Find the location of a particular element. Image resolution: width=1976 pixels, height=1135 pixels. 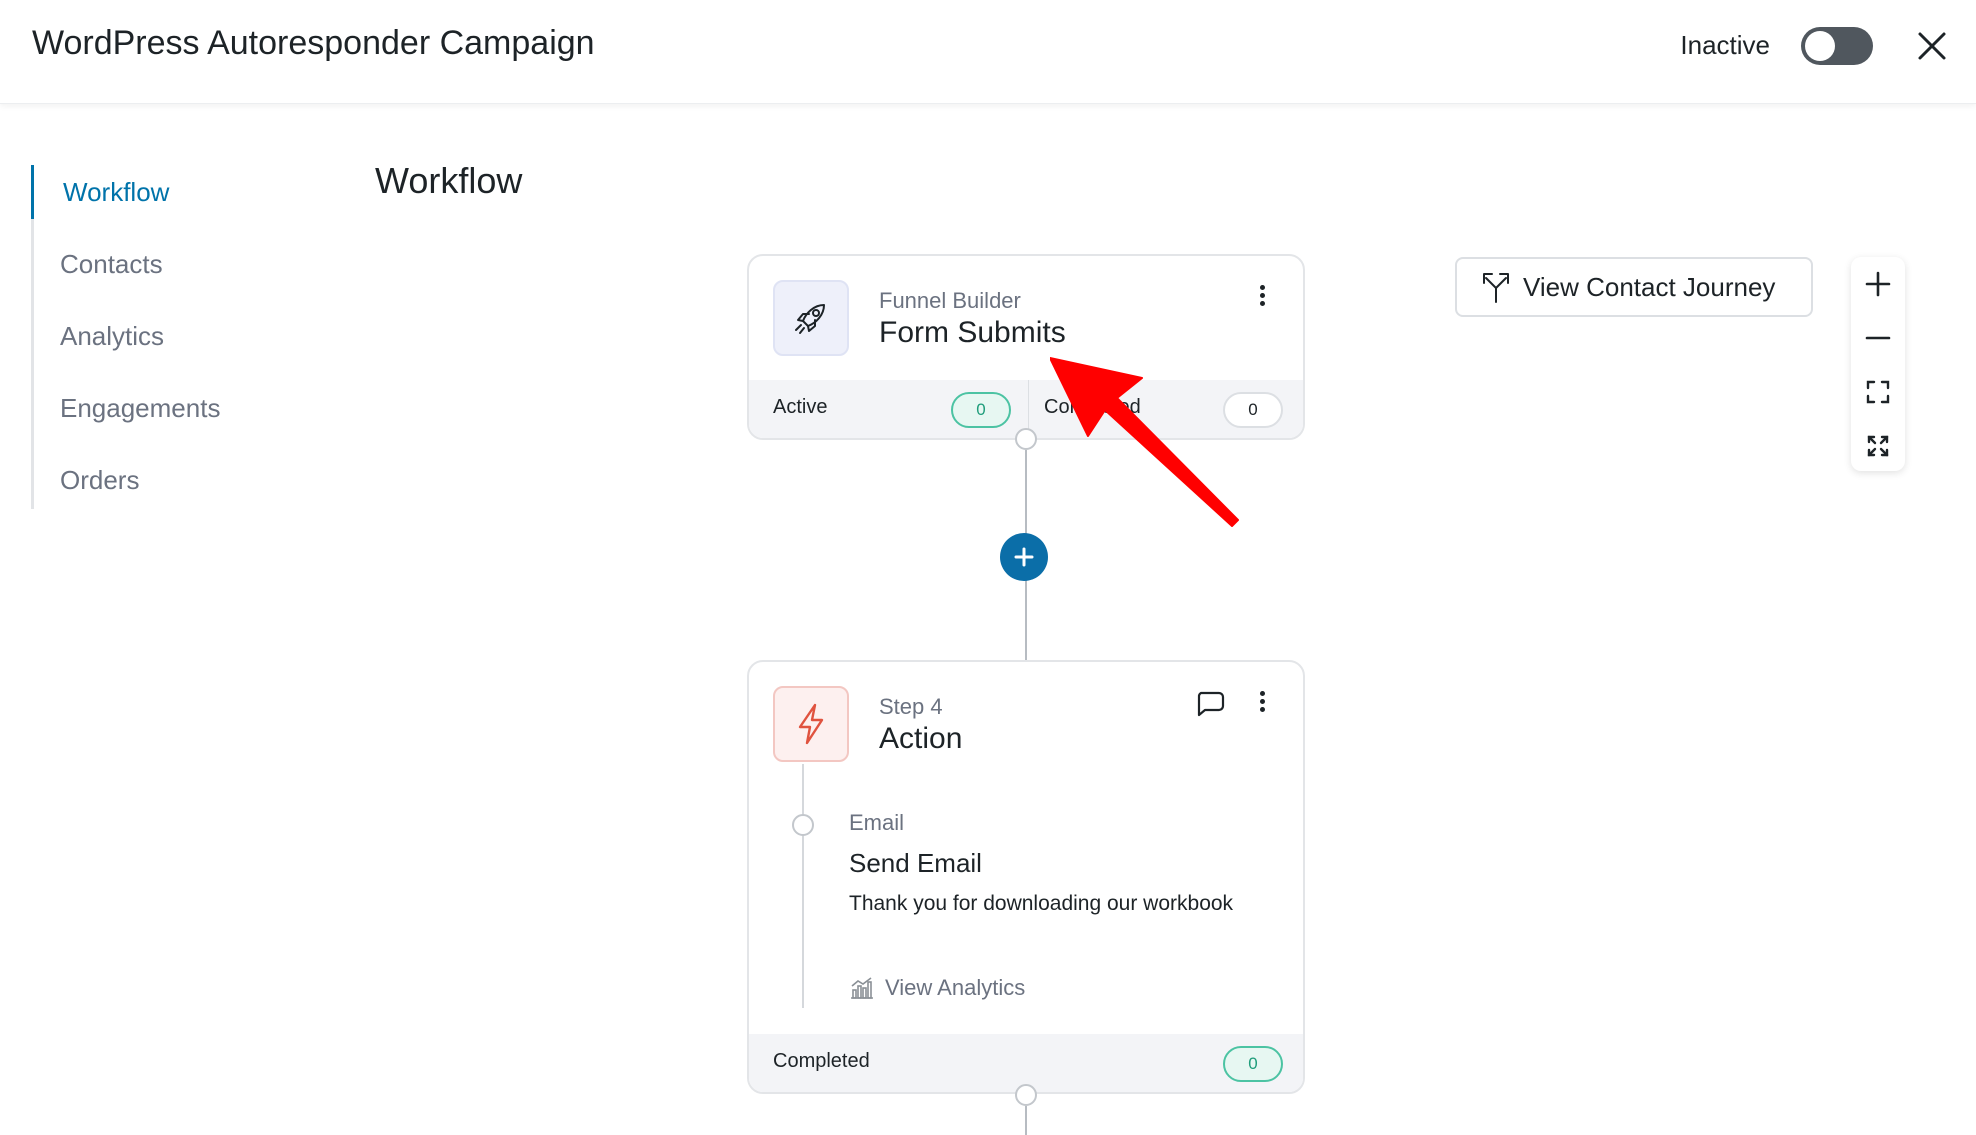

journey-branch-icon is located at coordinates (1496, 288).